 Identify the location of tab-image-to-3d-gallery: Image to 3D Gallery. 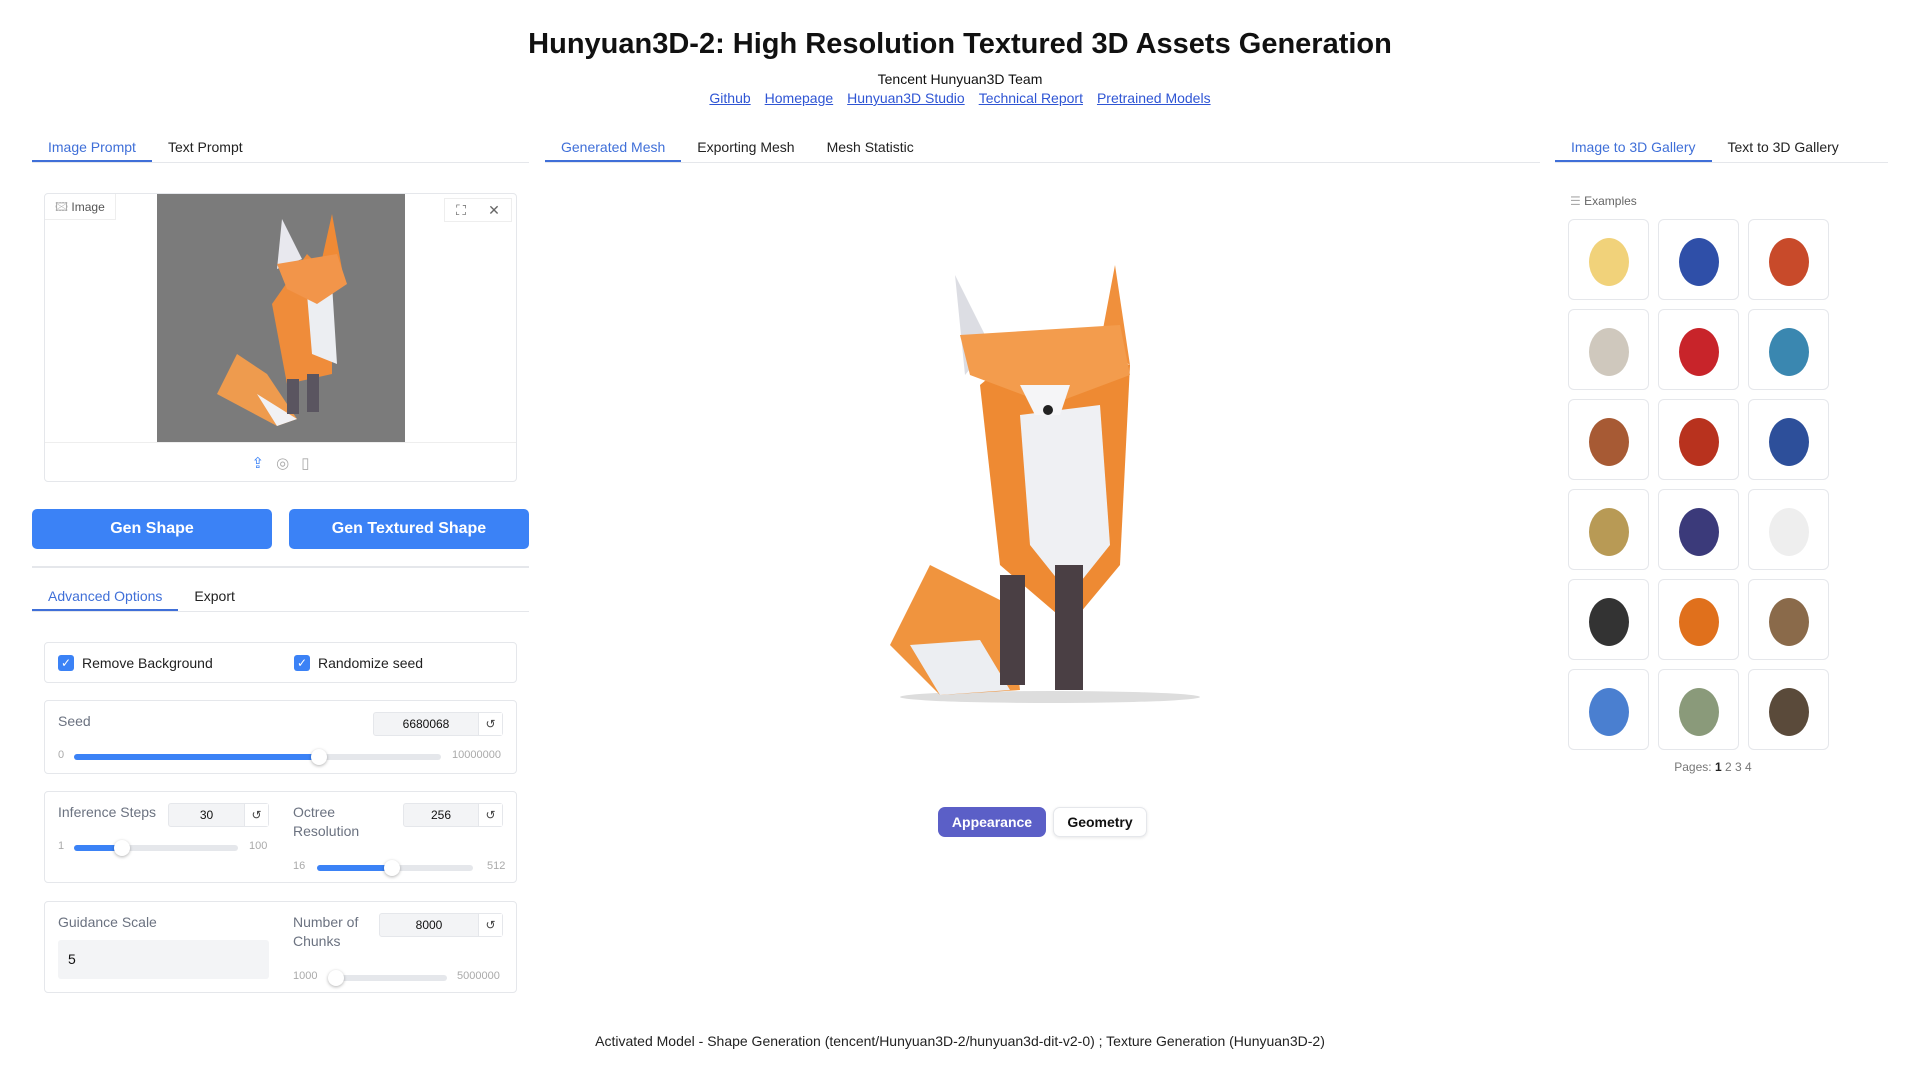
(1633, 147).